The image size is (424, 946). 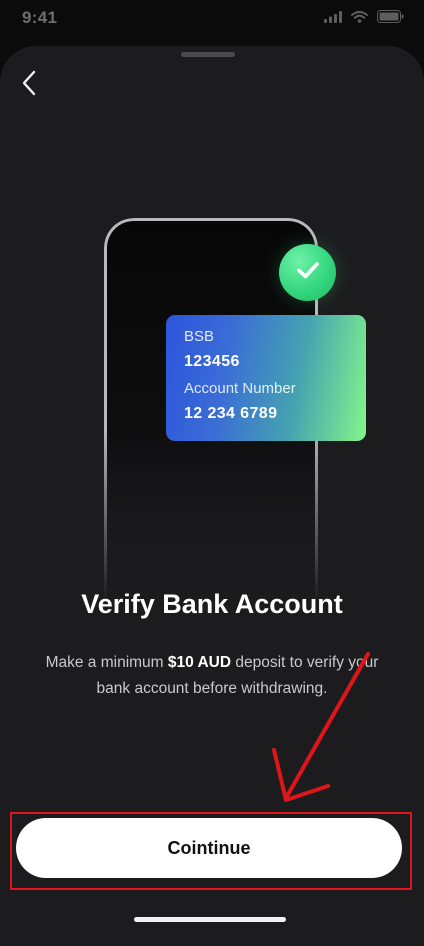 I want to click on chevron-left-icon, so click(x=29, y=85).